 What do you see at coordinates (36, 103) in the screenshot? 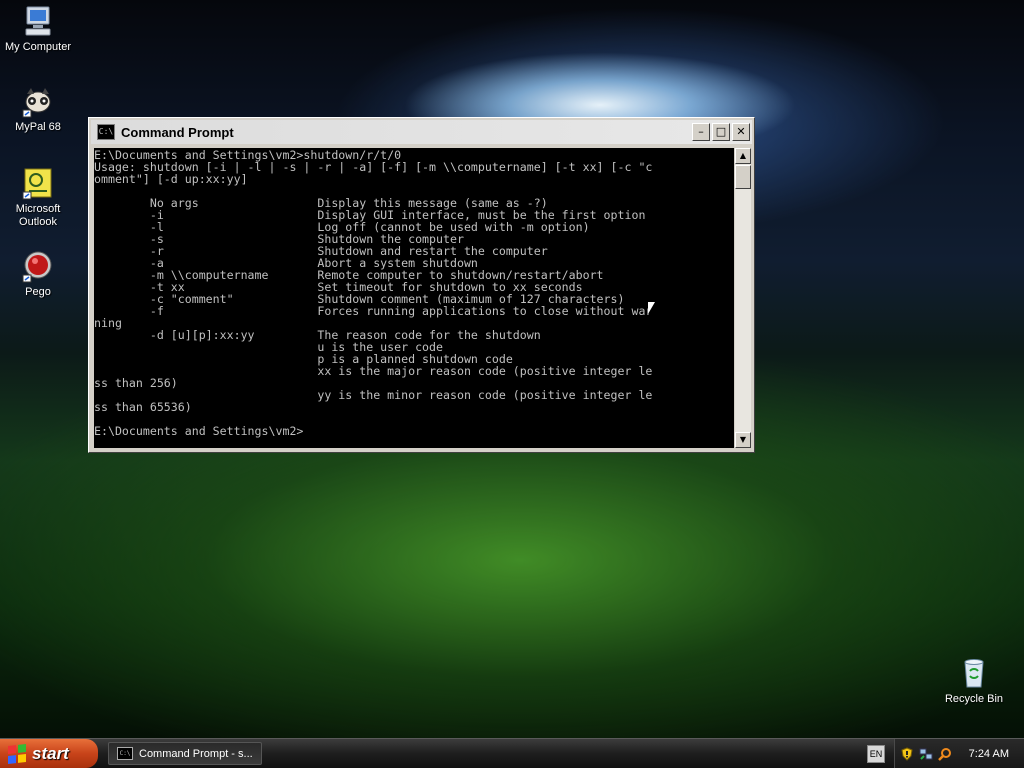
I see `mypal-browser-icon` at bounding box center [36, 103].